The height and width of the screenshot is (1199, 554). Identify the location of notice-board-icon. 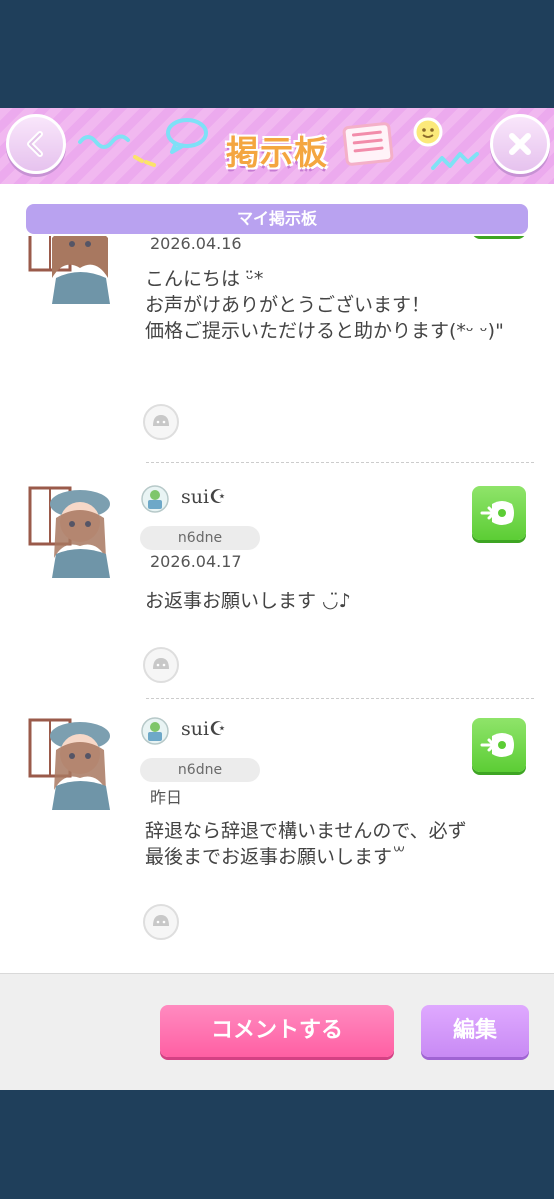
(368, 144).